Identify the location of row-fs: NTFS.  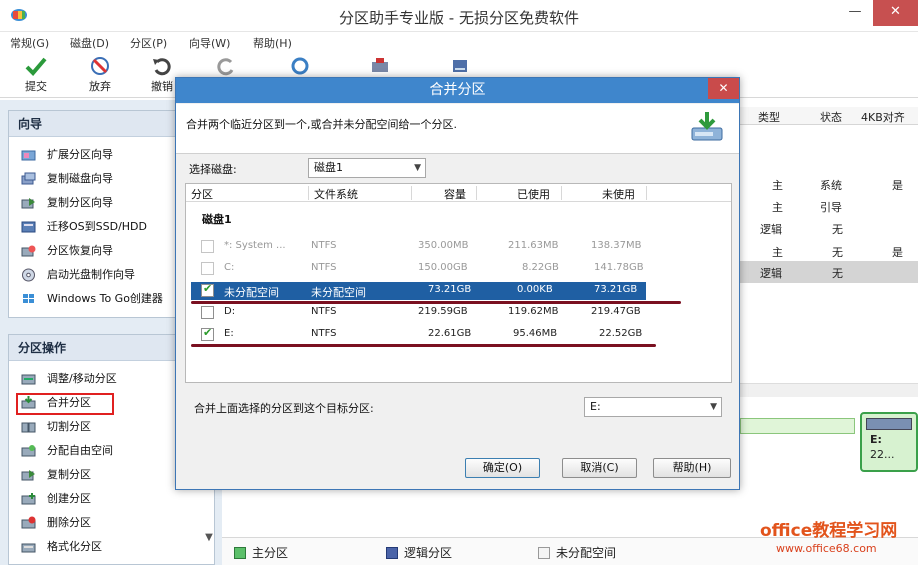
(324, 311).